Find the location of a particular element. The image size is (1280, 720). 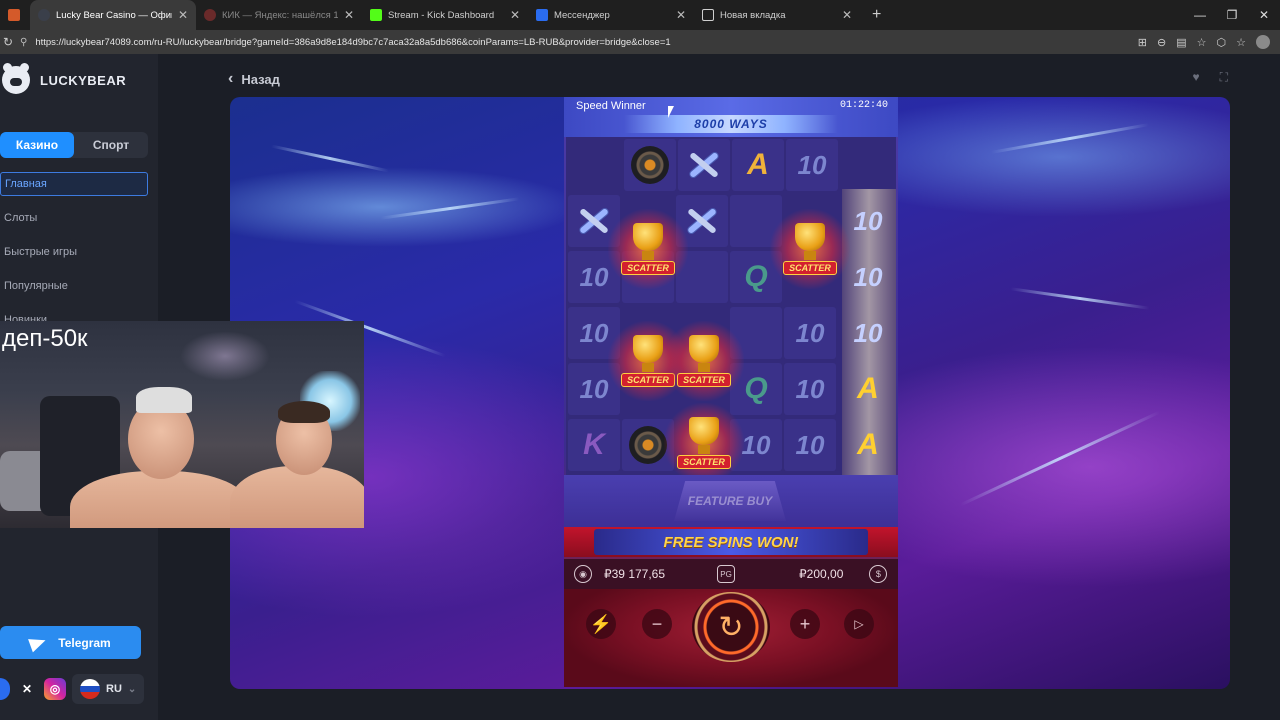

streamer-body is located at coordinates (160, 499).